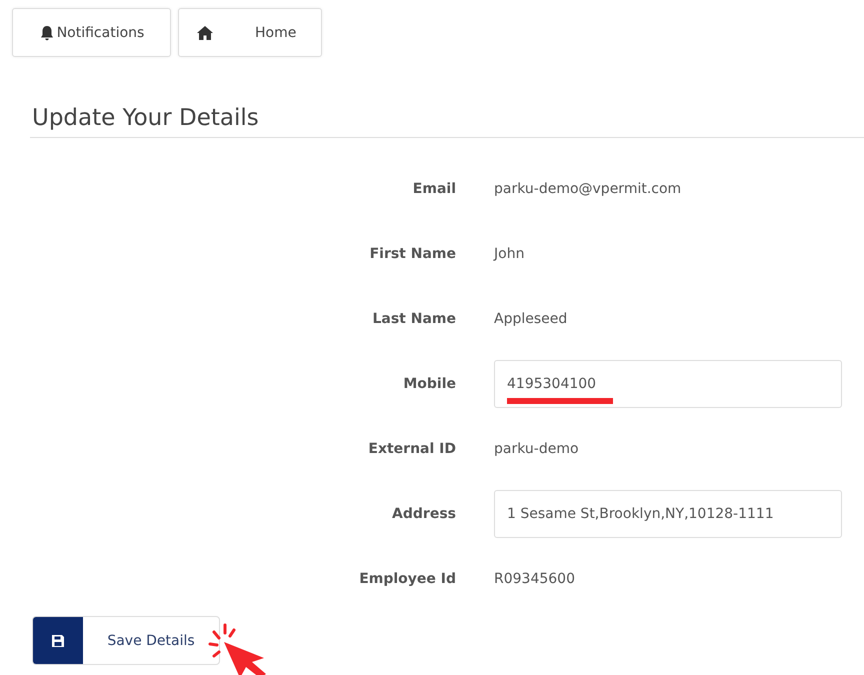 The width and height of the screenshot is (864, 675). Describe the element at coordinates (411, 448) in the screenshot. I see `field-label: External ID` at that location.